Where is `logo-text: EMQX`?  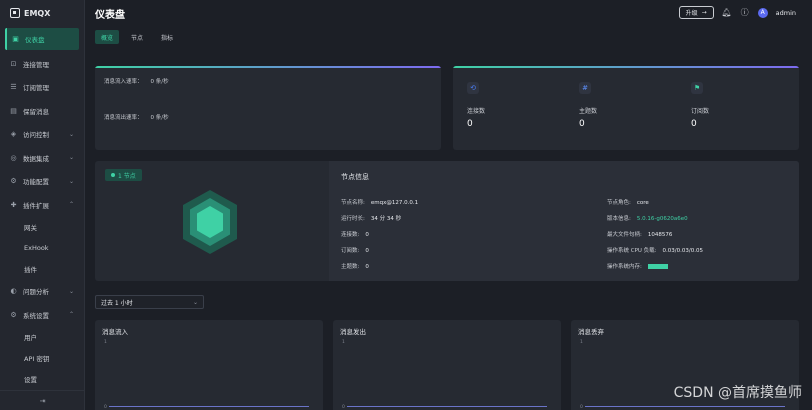
logo-text: EMQX is located at coordinates (37, 13).